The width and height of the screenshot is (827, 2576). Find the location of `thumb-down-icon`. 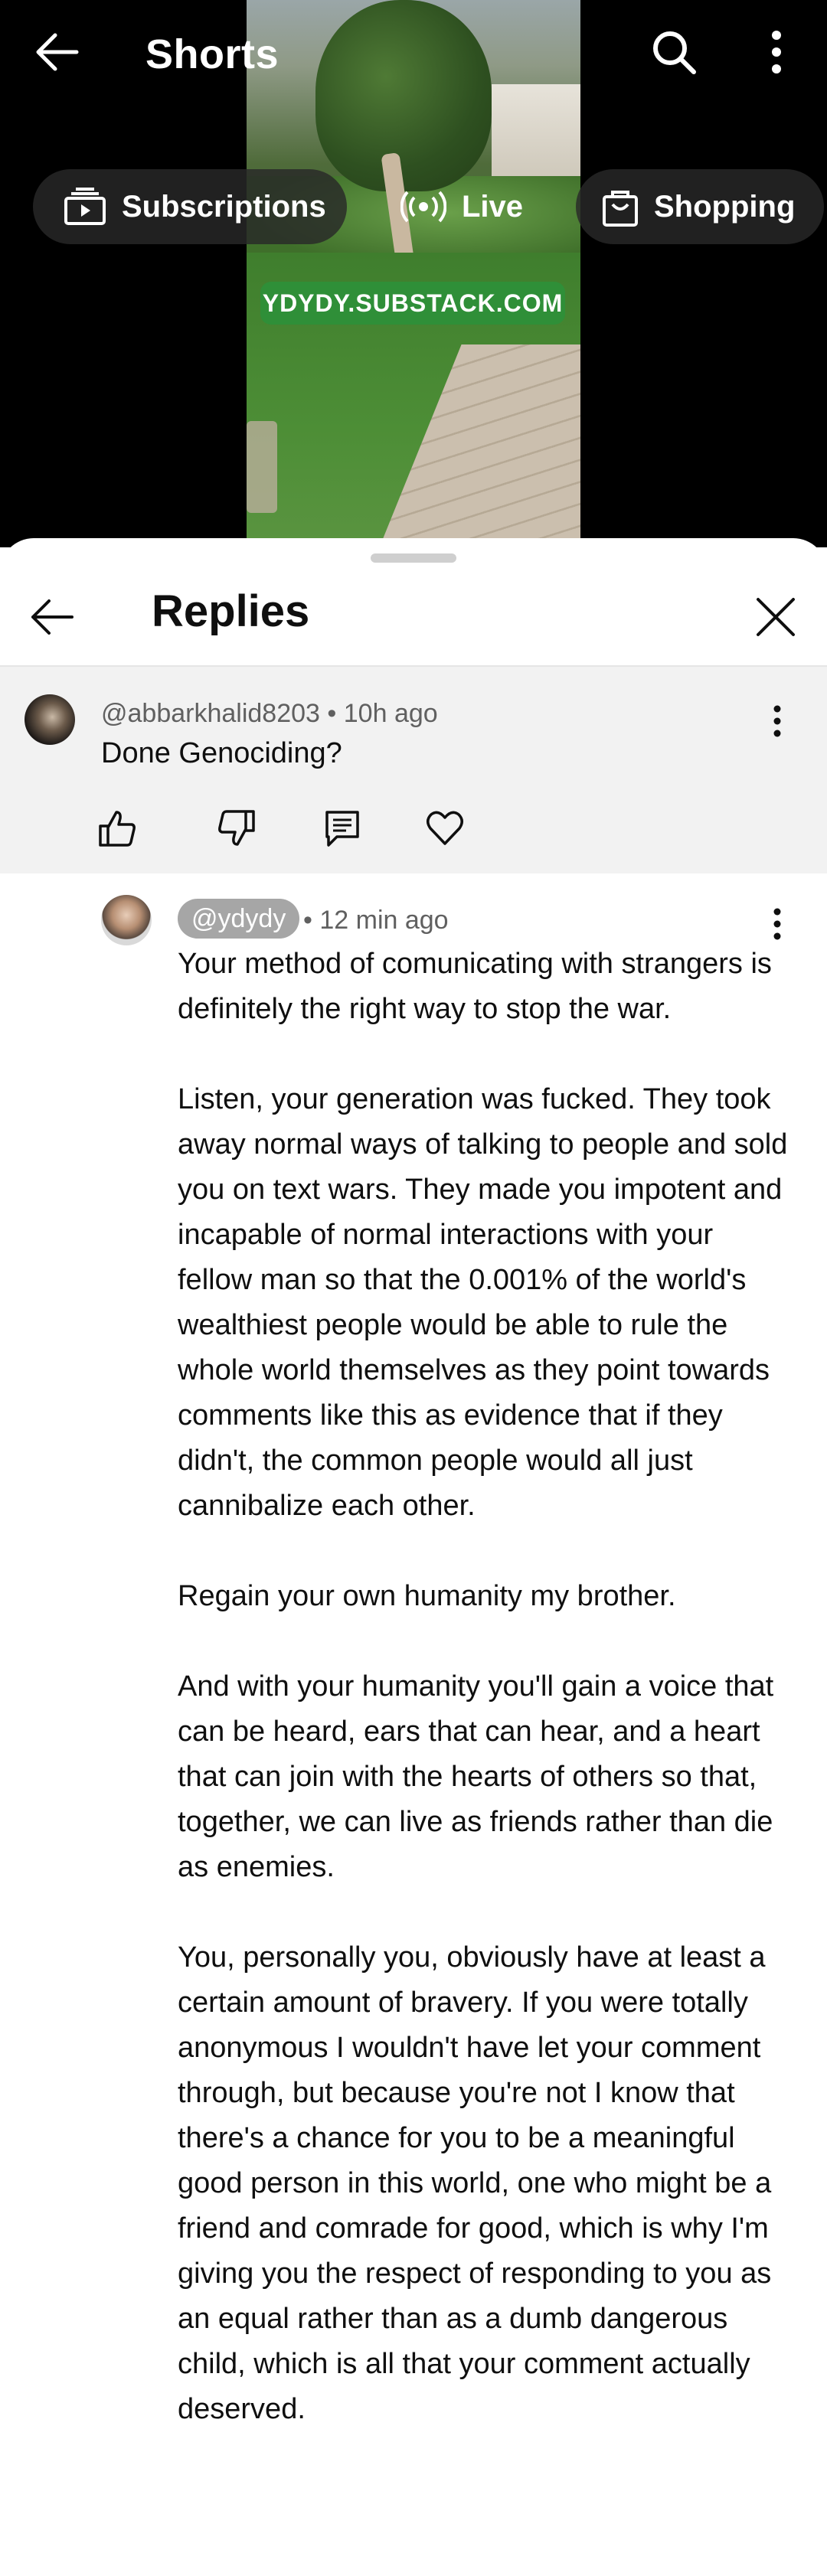

thumb-down-icon is located at coordinates (236, 829).